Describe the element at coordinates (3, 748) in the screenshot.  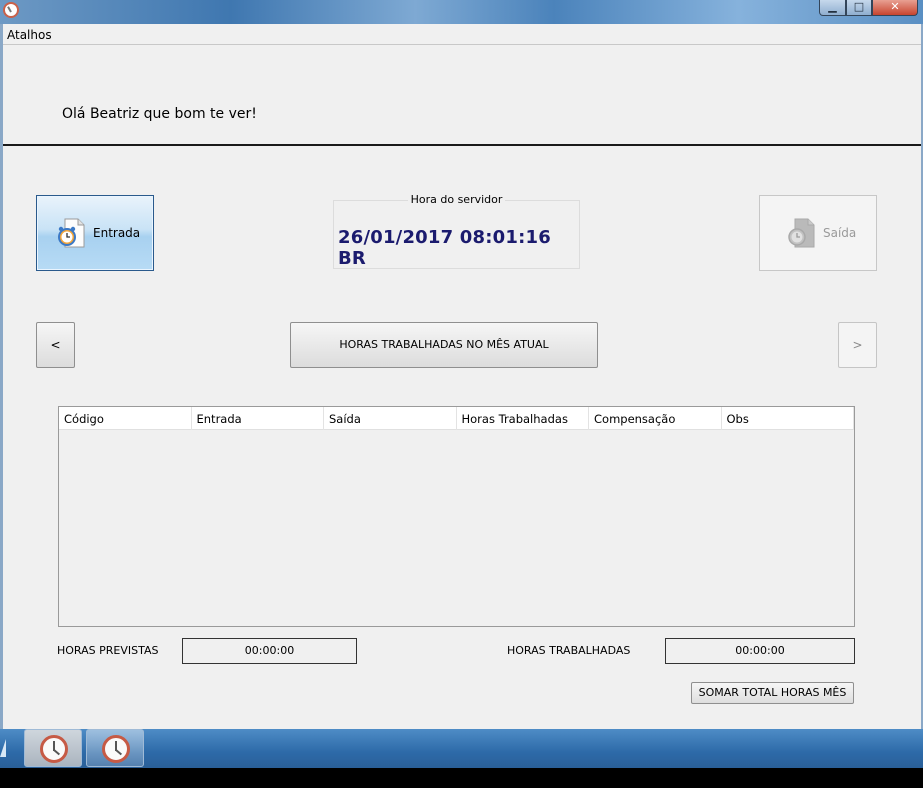
I see `start-edge-icon` at that location.